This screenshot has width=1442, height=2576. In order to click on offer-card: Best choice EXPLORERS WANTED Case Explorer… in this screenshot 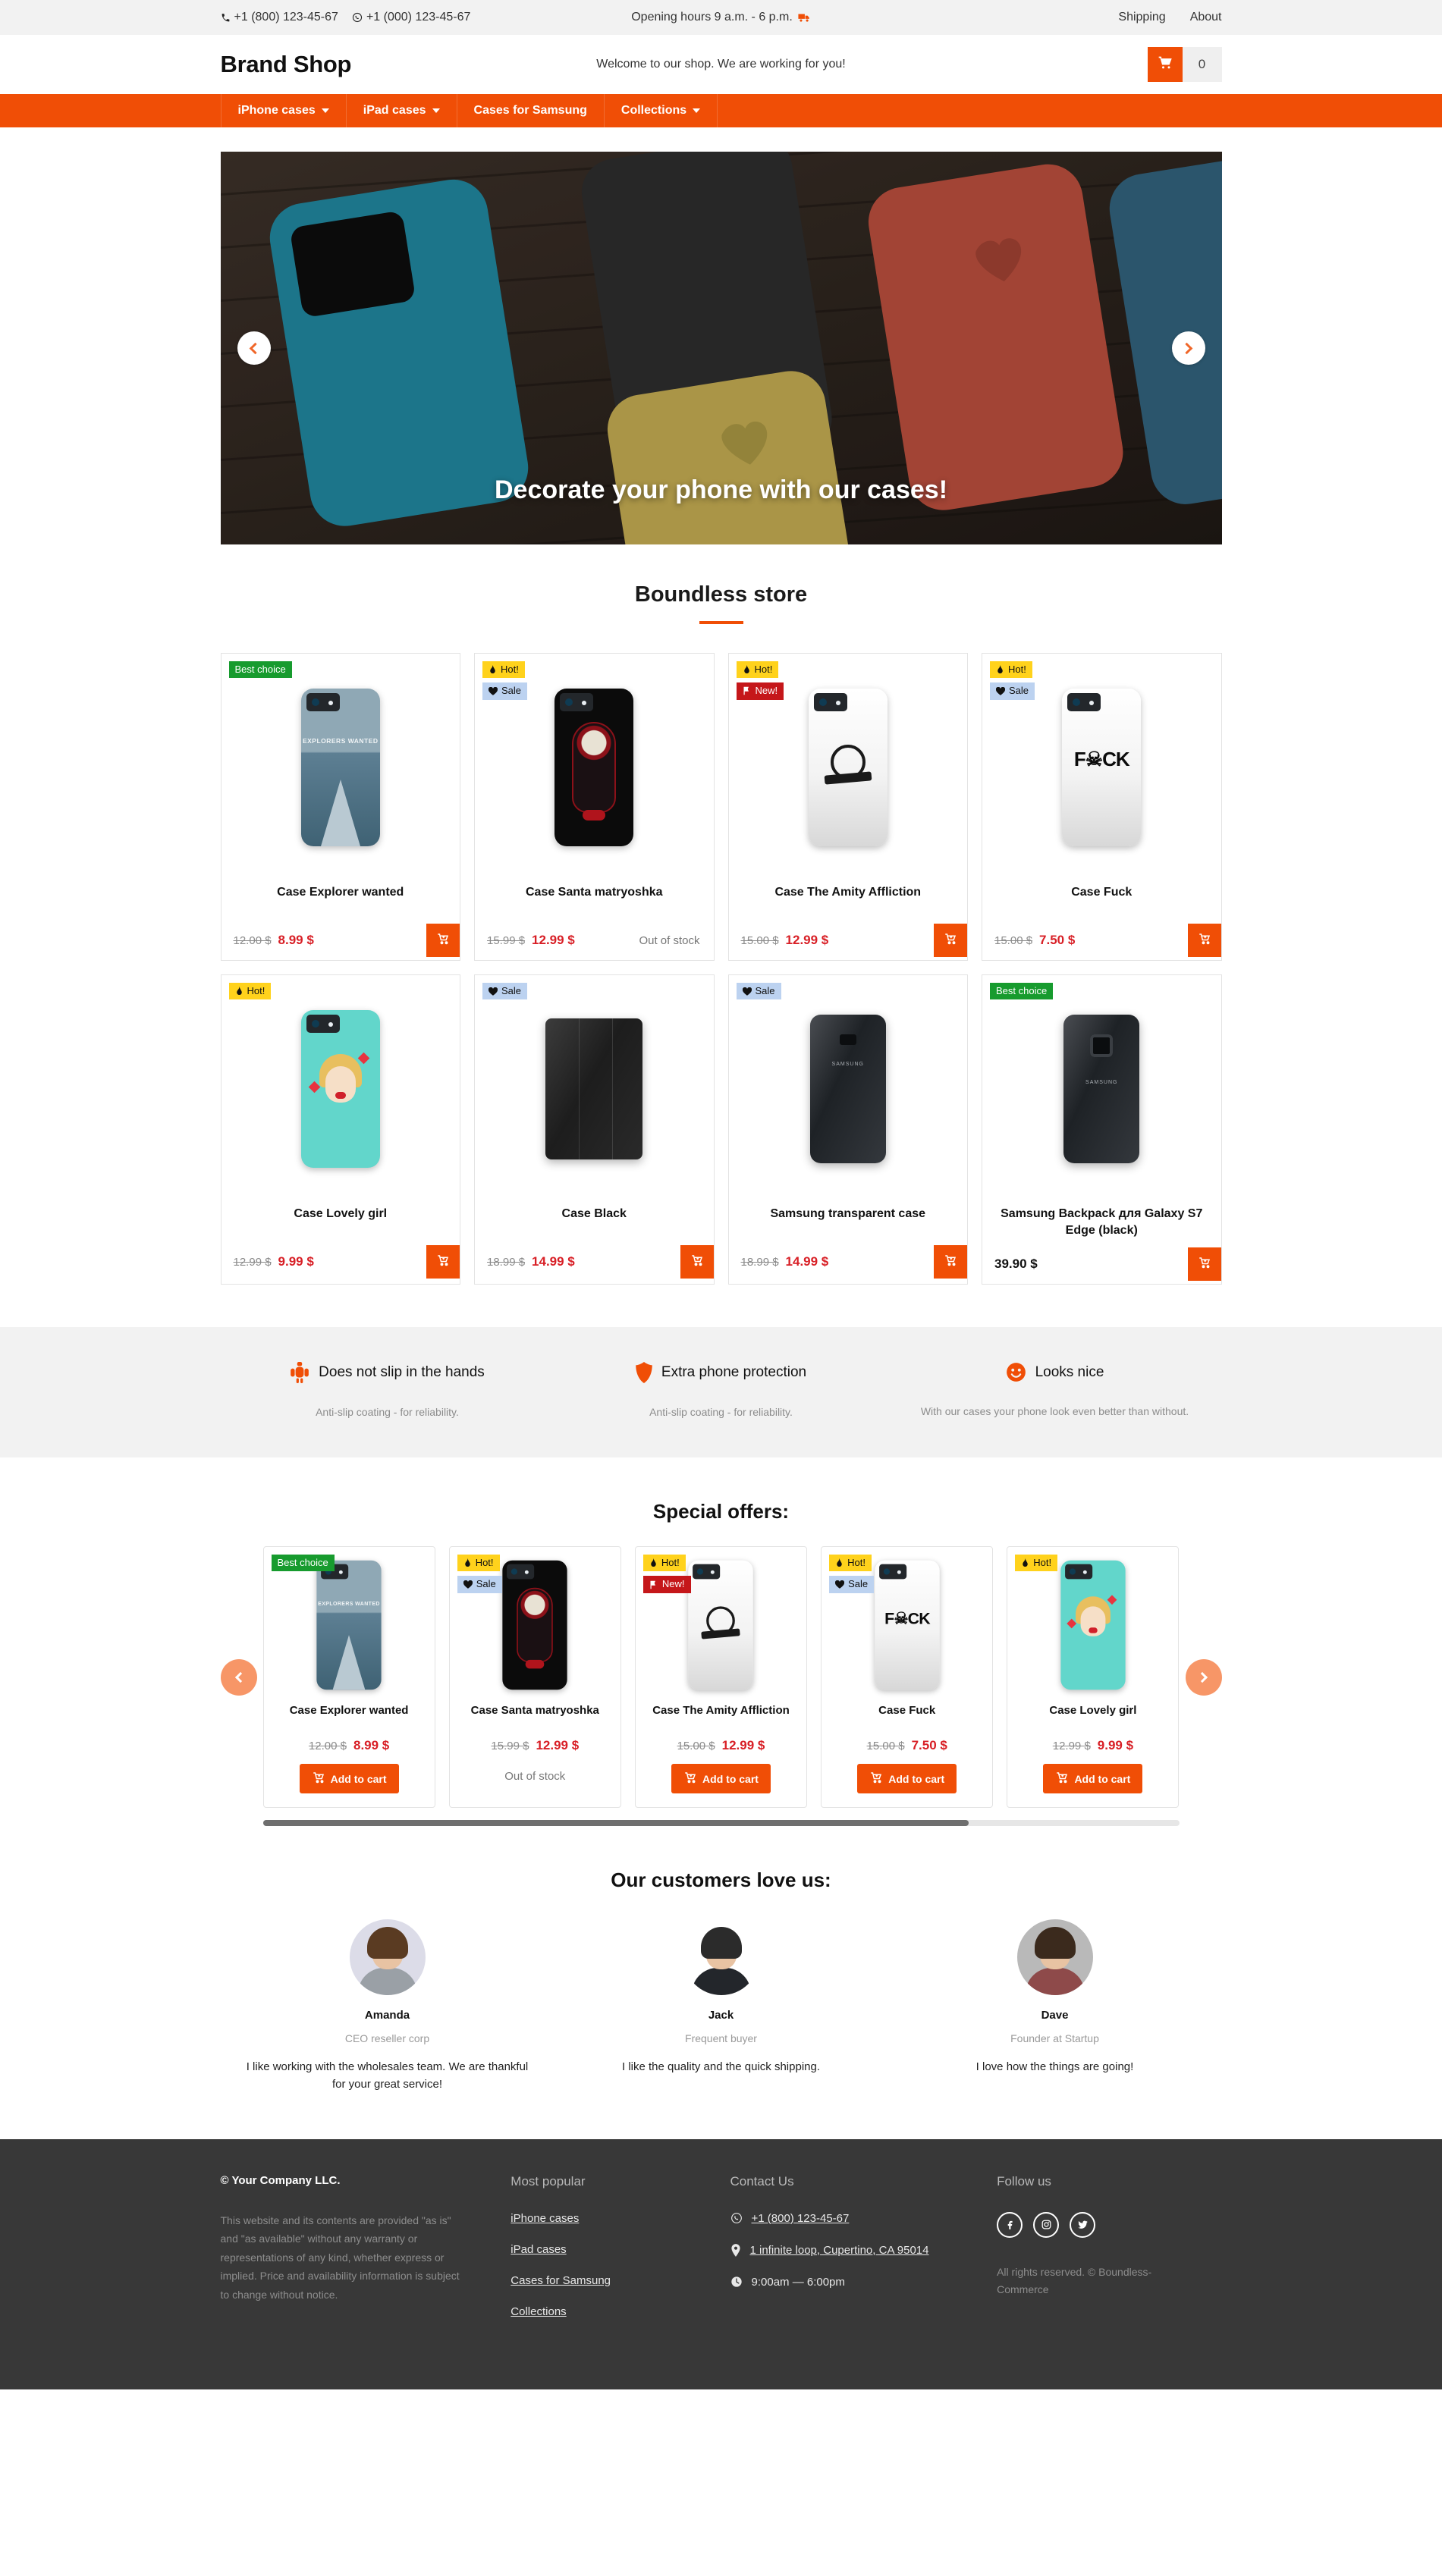, I will do `click(348, 1677)`.